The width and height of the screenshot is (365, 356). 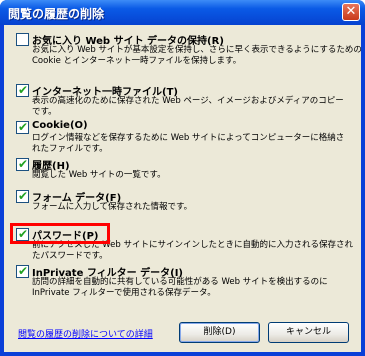 What do you see at coordinates (192, 175) in the screenshot?
I see `option-description: 閲覧した Web サイトの一覧です。` at bounding box center [192, 175].